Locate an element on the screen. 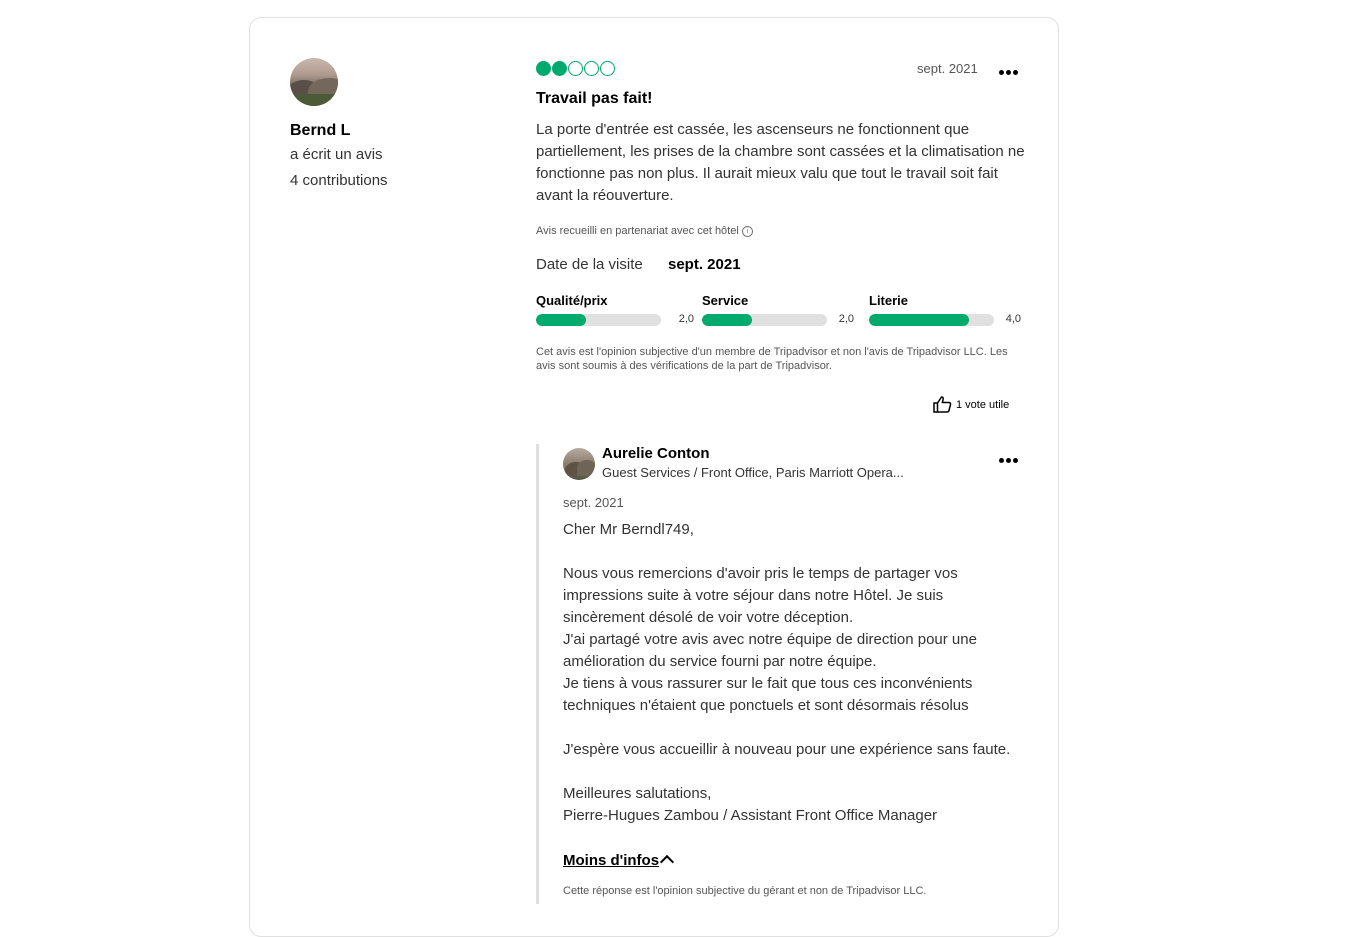 This screenshot has height=937, width=1359. sub-rating-label: Literie is located at coordinates (889, 300).